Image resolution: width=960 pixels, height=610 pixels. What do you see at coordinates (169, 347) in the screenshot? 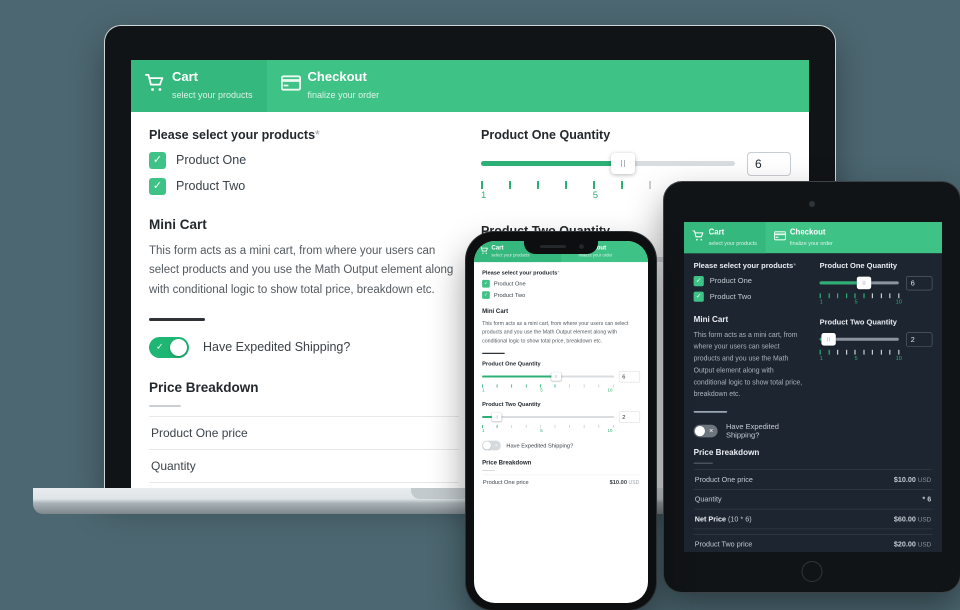
I see `expedited-shipping-toggle: ✓` at bounding box center [169, 347].